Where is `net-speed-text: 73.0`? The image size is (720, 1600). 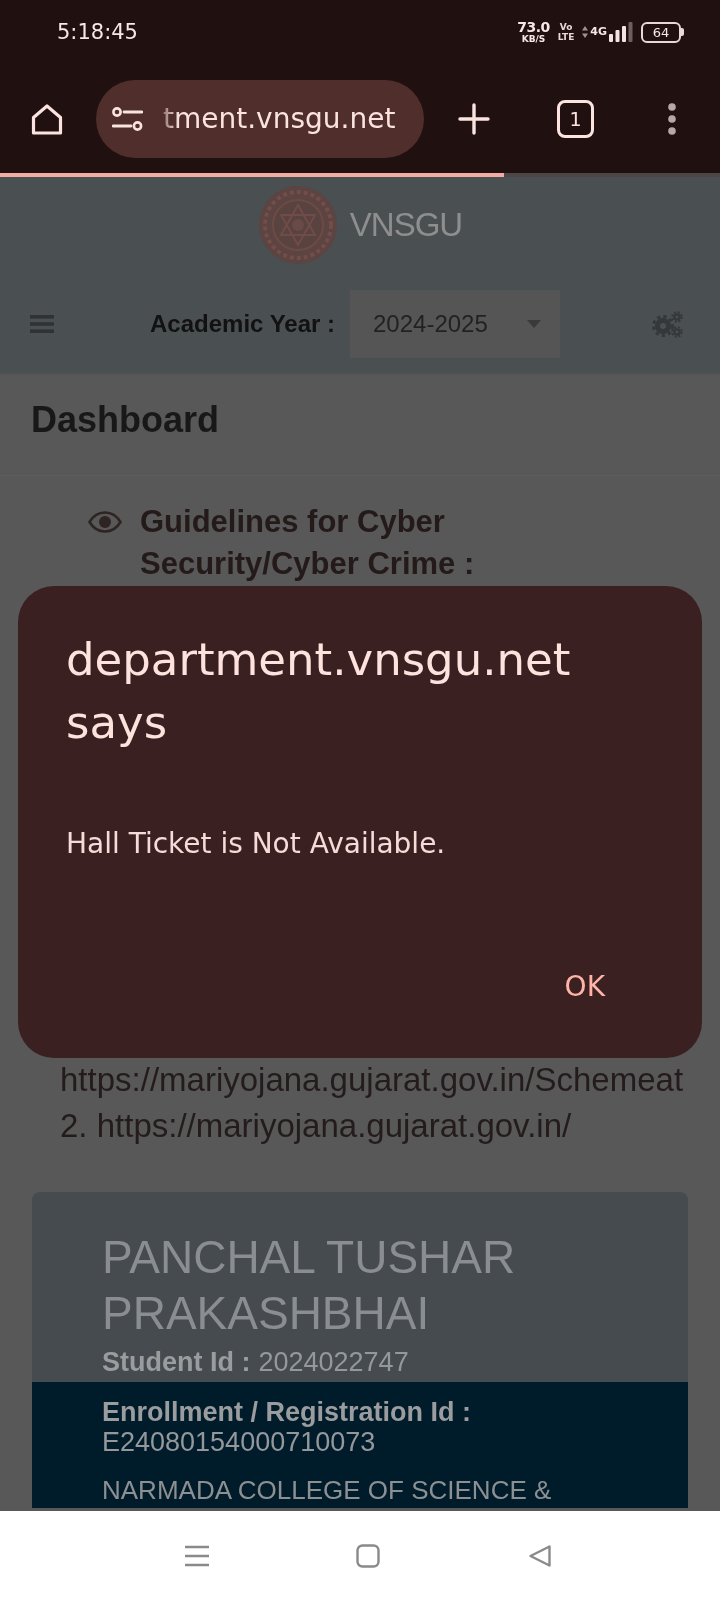 net-speed-text: 73.0 is located at coordinates (533, 27).